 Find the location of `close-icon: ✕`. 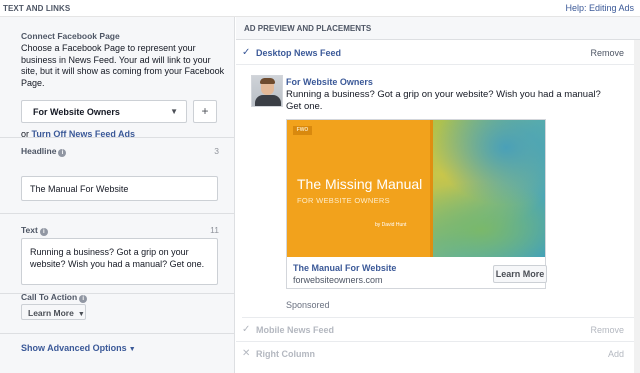

close-icon: ✕ is located at coordinates (246, 353).